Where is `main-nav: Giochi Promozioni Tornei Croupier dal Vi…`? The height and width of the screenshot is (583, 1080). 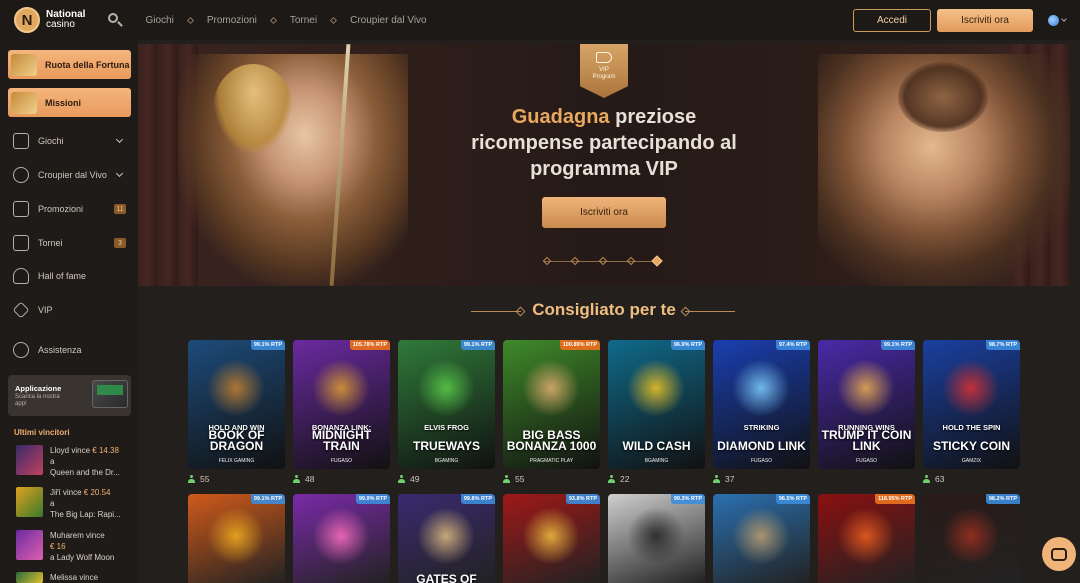 main-nav: Giochi Promozioni Tornei Croupier dal Vi… is located at coordinates (285, 20).